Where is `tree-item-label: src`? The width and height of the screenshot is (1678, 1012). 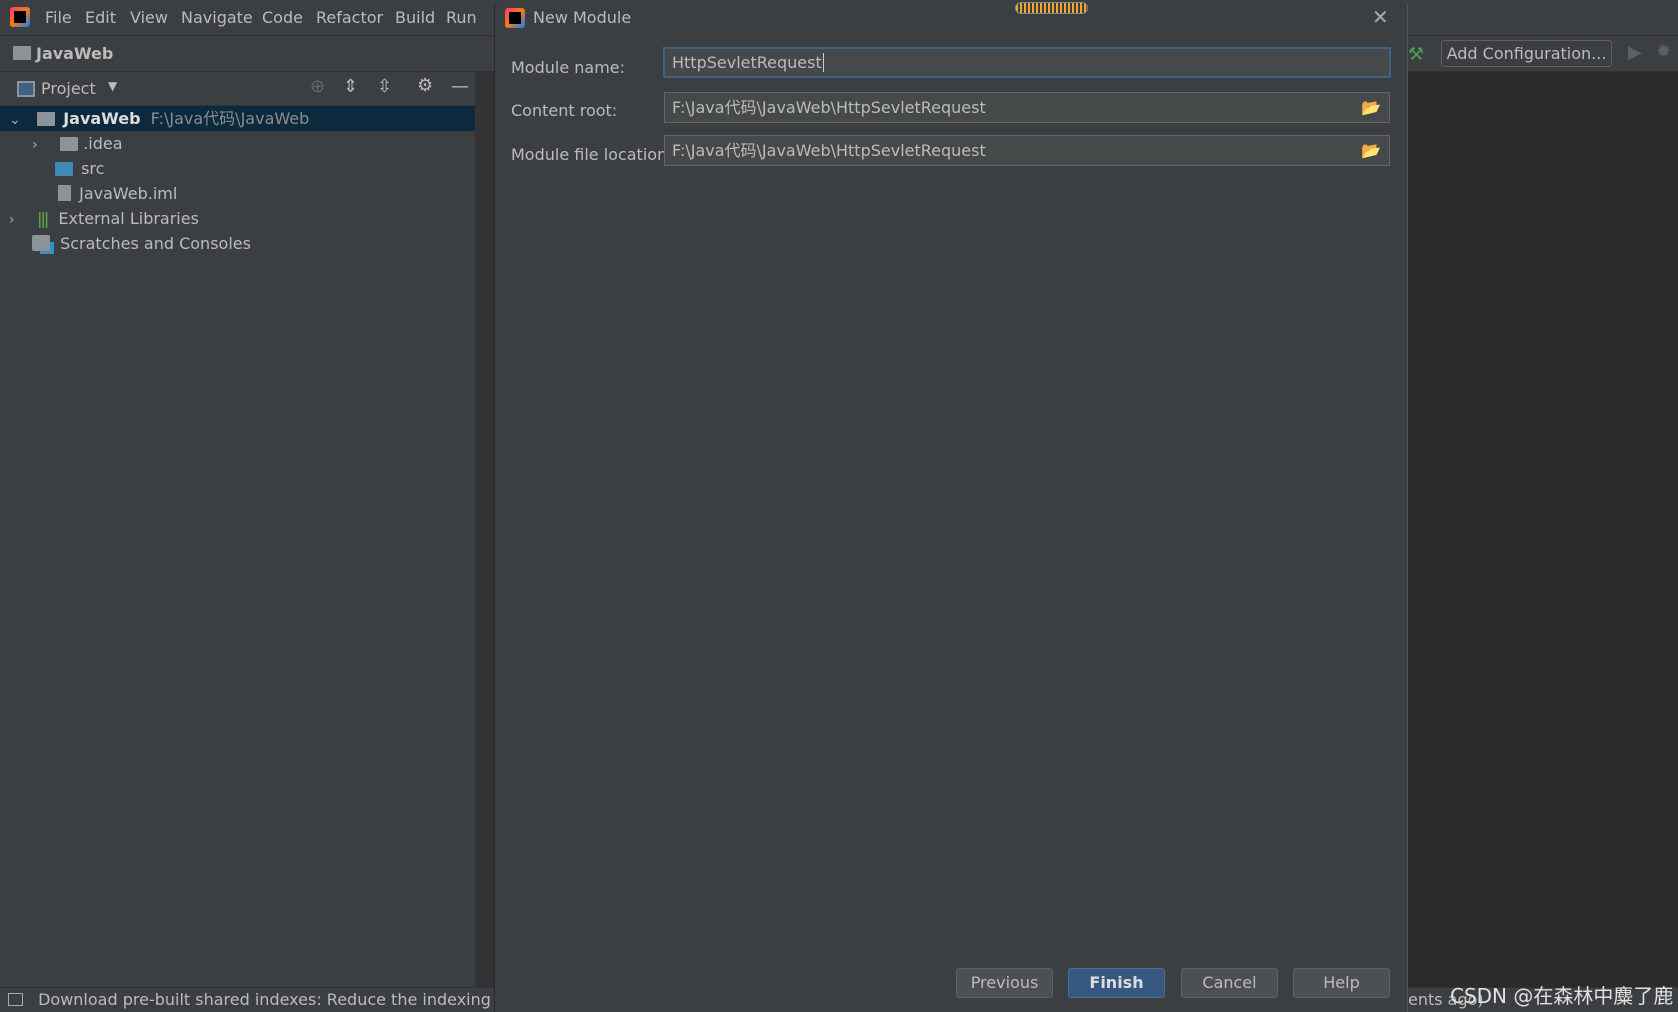 tree-item-label: src is located at coordinates (93, 168).